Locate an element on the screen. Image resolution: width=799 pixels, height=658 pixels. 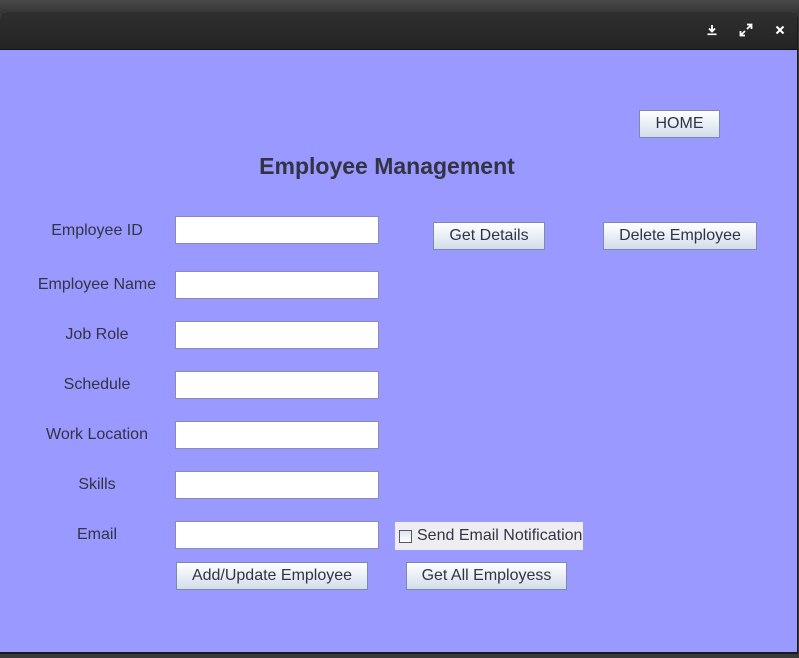
job-role-input is located at coordinates (277, 335).